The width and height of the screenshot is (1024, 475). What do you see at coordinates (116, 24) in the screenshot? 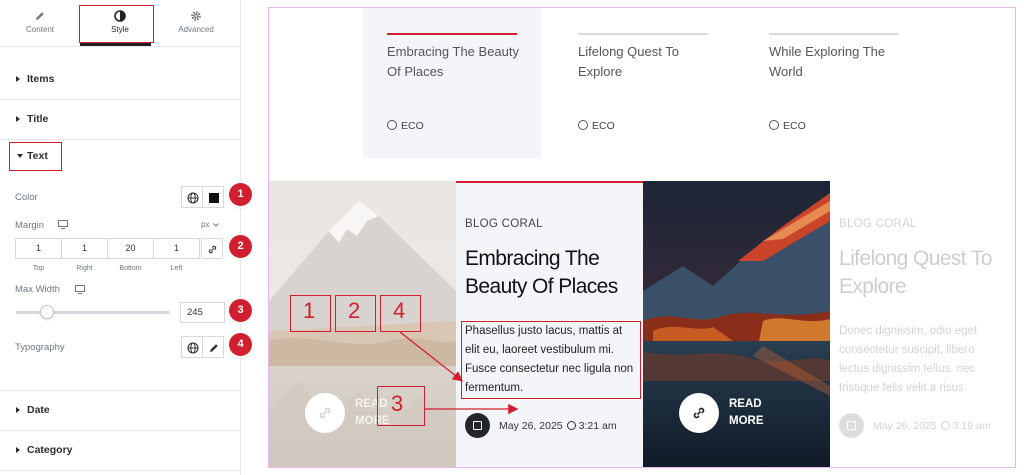
I see `style-tab-highlight` at bounding box center [116, 24].